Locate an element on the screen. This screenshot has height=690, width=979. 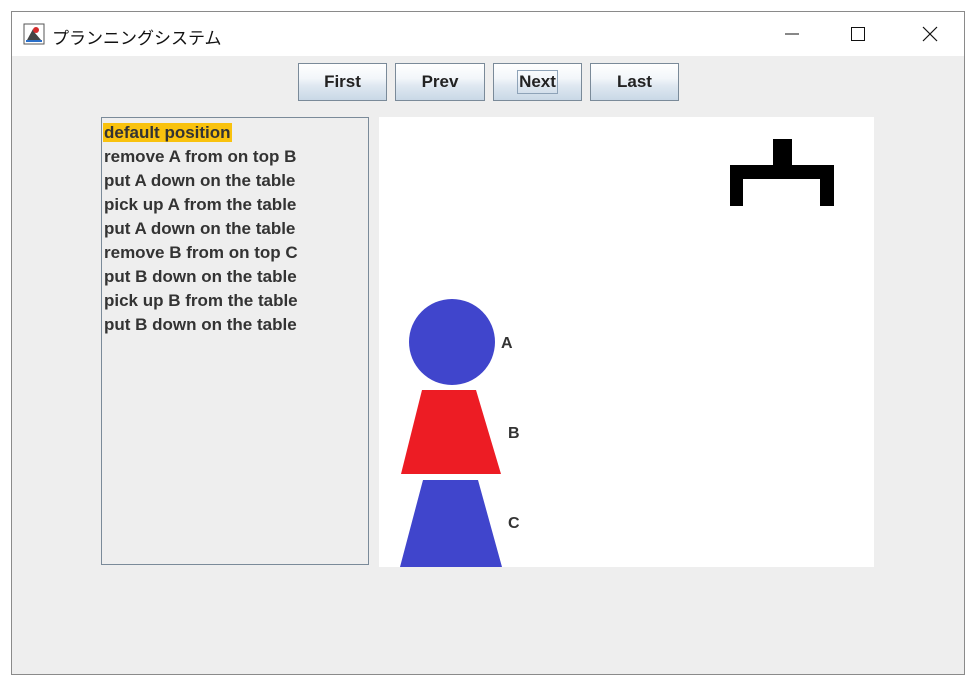
close-button is located at coordinates (930, 34).